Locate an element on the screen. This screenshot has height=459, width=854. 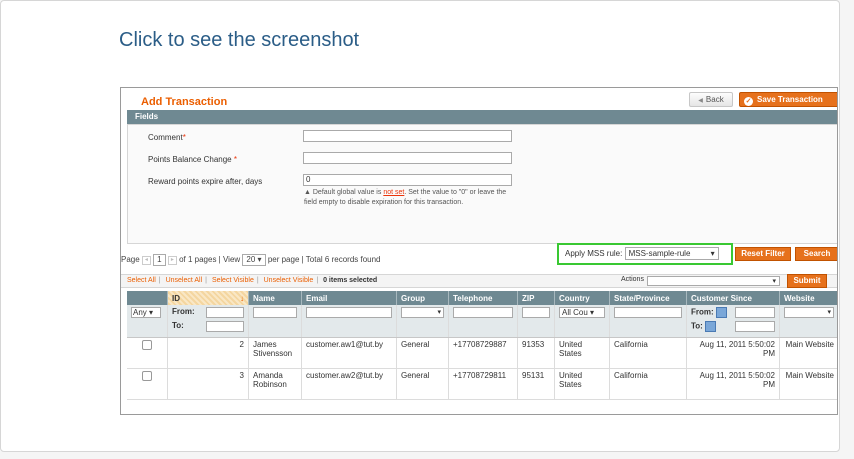
col-country: Country is located at coordinates (582, 298).